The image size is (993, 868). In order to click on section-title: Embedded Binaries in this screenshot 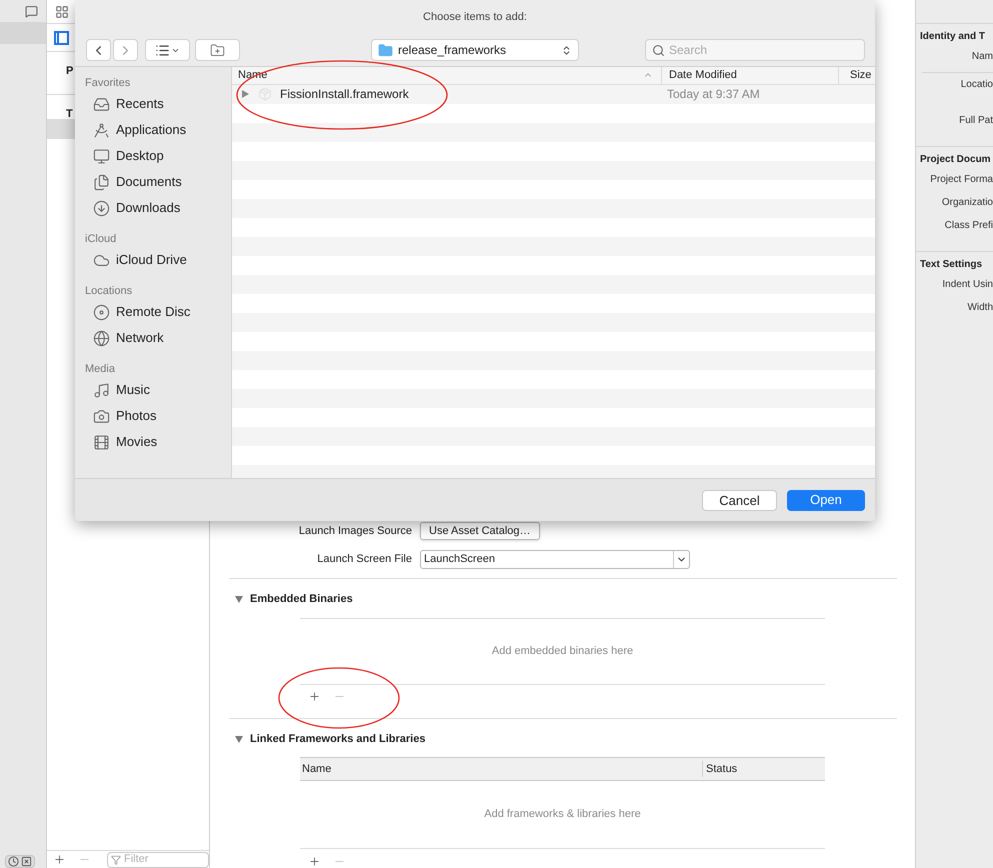, I will do `click(301, 599)`.